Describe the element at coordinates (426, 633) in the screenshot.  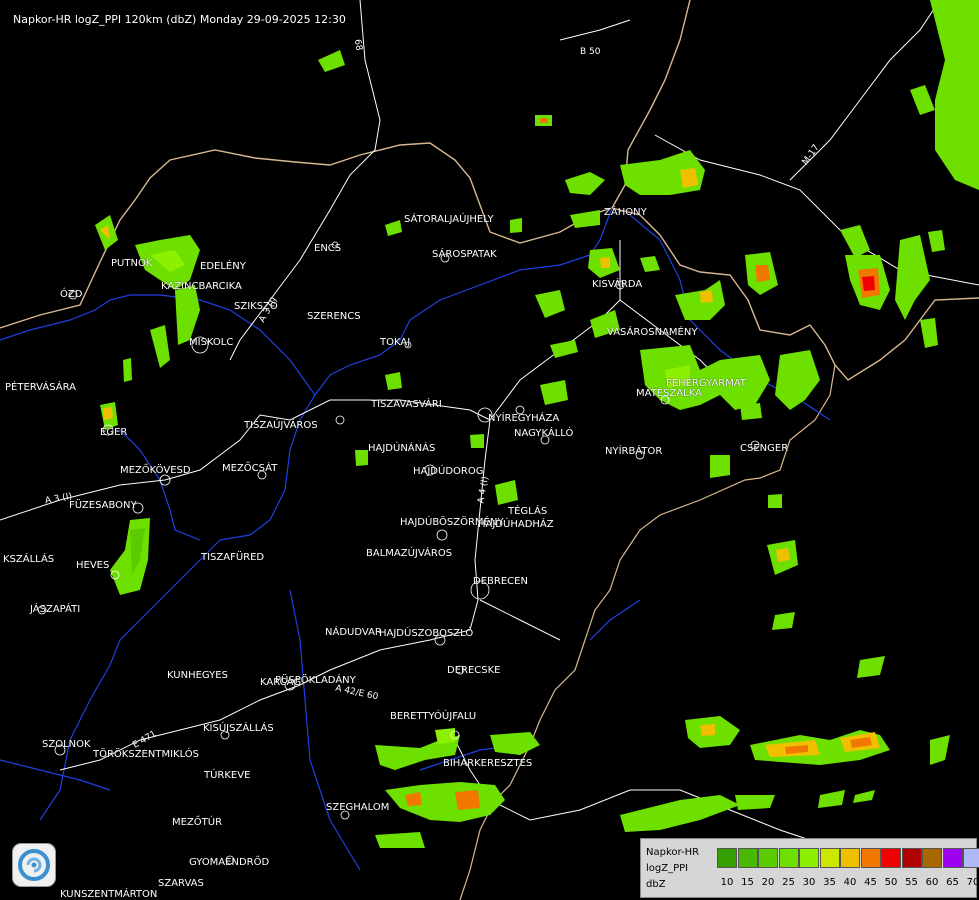
I see `town-hajduszoboszlo: HAJDÚSZOBOSZLÓ` at that location.